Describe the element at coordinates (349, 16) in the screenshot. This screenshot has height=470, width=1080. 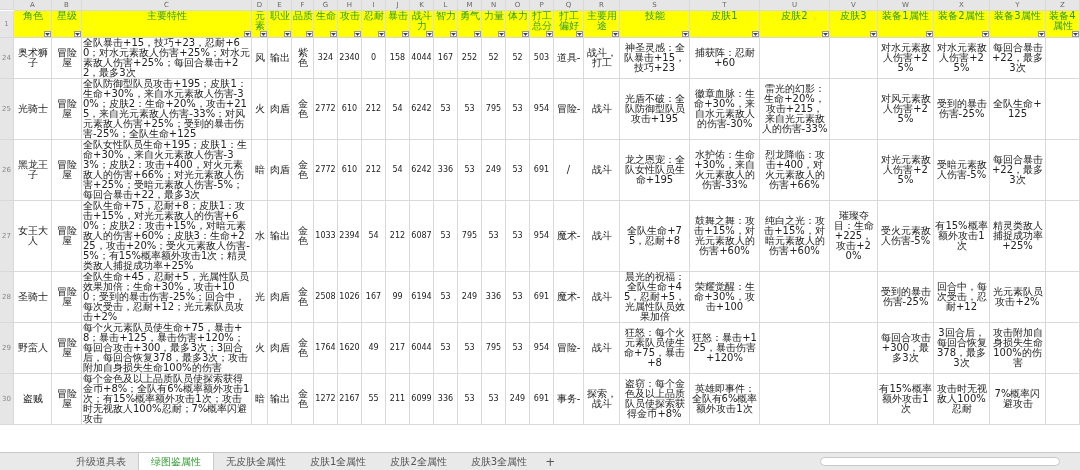
I see `column-header: 攻击` at that location.